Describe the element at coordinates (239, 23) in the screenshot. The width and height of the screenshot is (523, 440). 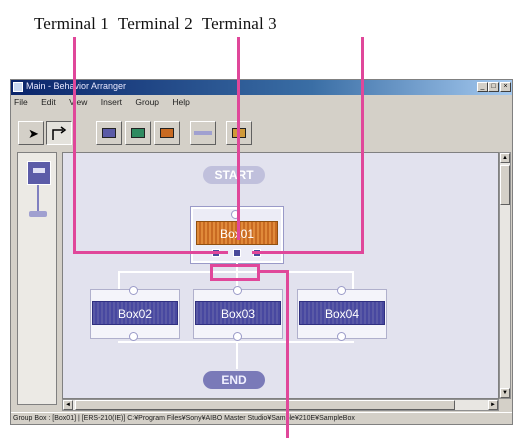
I see `terminal-3-label: Terminal 3` at that location.